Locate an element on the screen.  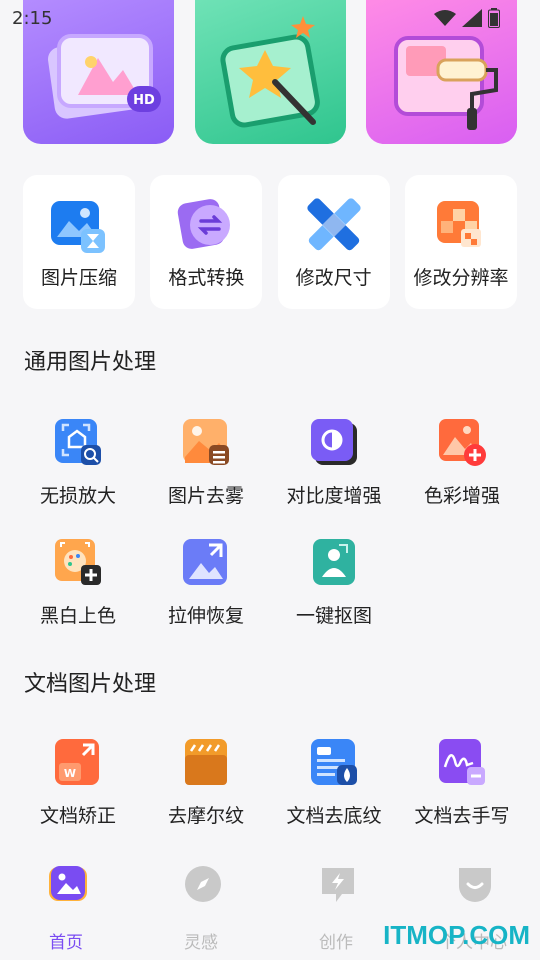
item-label: 黑白上色 is located at coordinates (77, 616).